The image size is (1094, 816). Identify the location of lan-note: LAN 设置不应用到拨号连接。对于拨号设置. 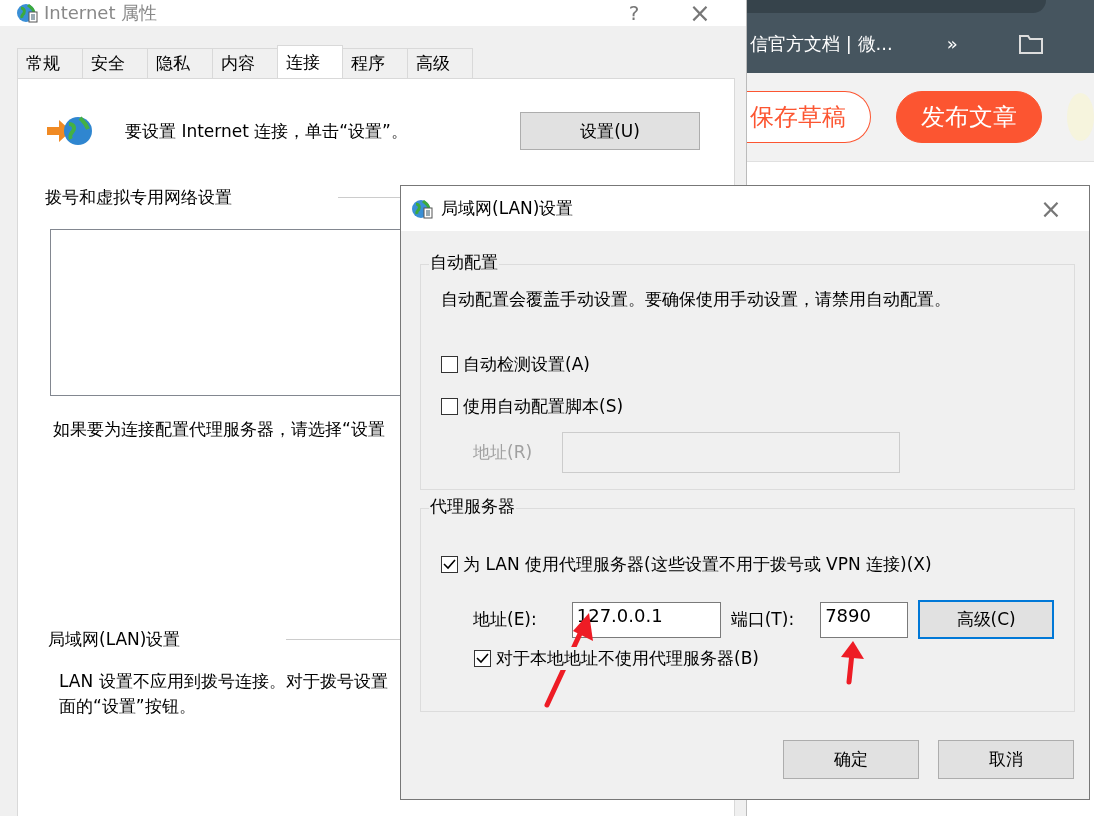
(224, 681).